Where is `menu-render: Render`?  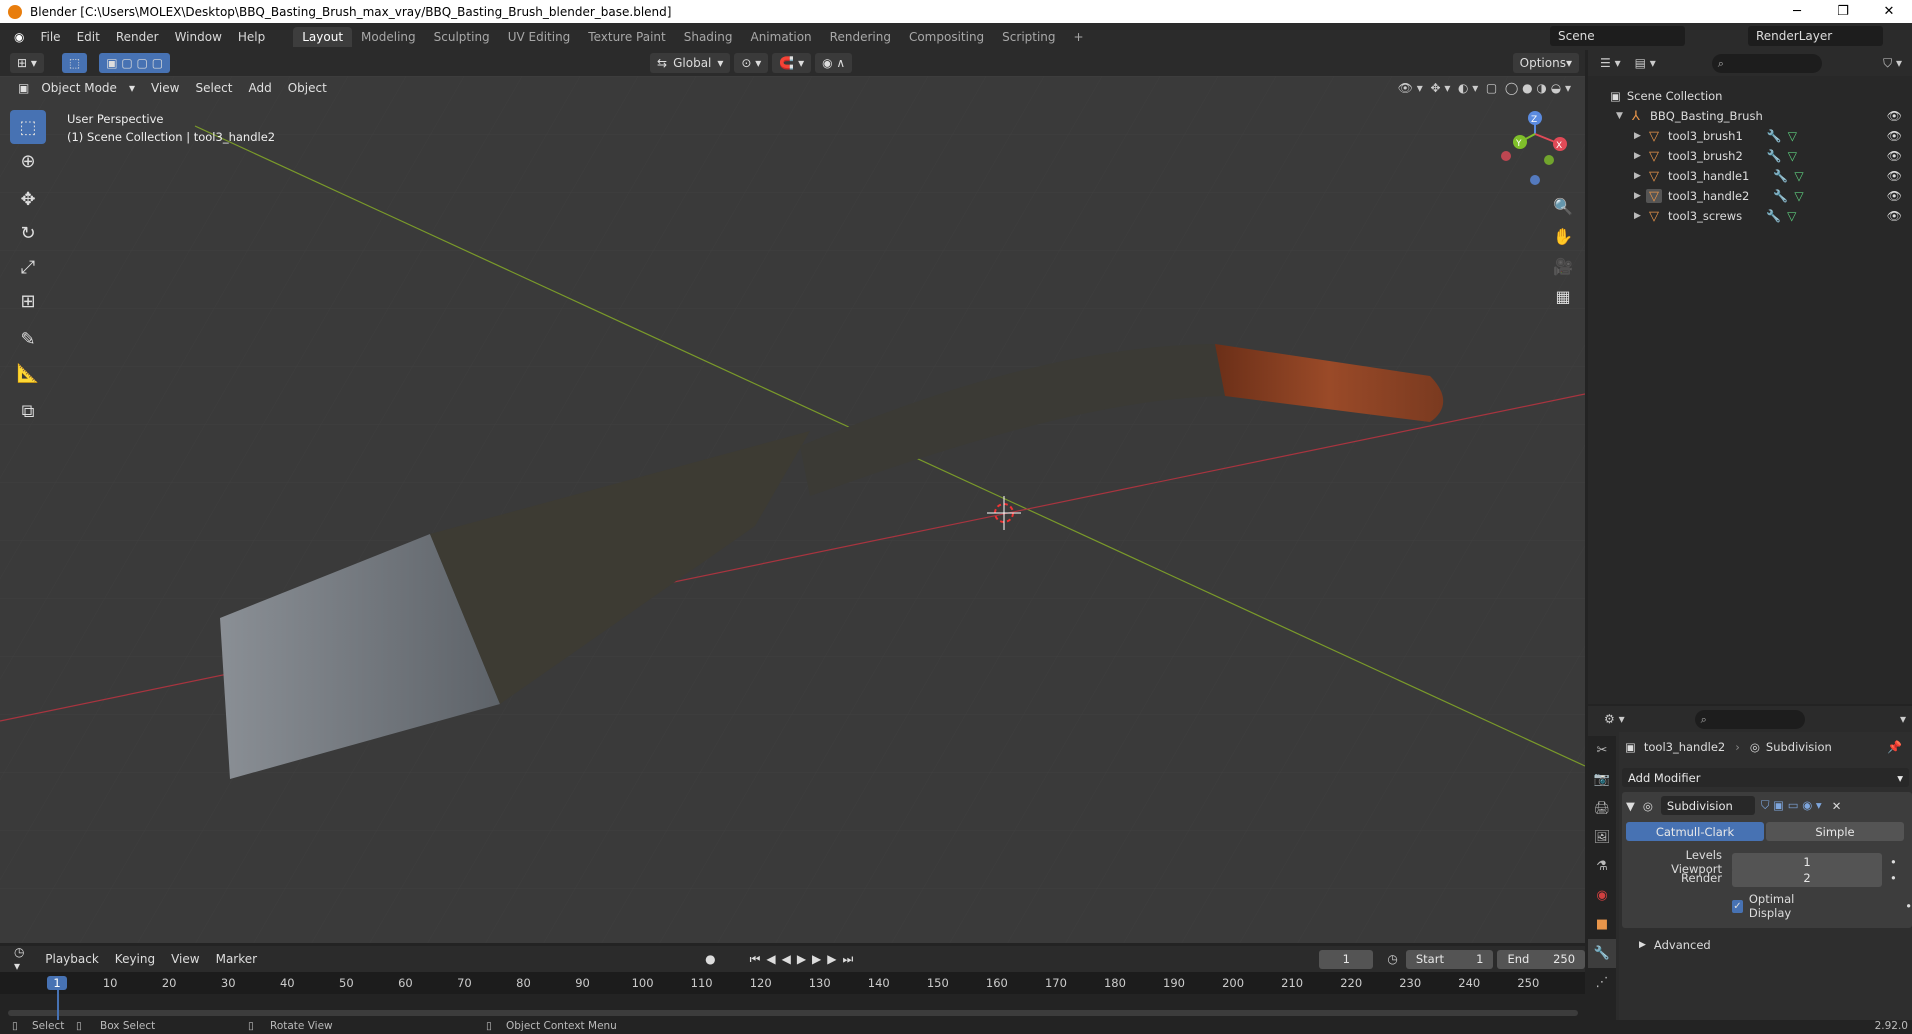
menu-render: Render is located at coordinates (137, 37).